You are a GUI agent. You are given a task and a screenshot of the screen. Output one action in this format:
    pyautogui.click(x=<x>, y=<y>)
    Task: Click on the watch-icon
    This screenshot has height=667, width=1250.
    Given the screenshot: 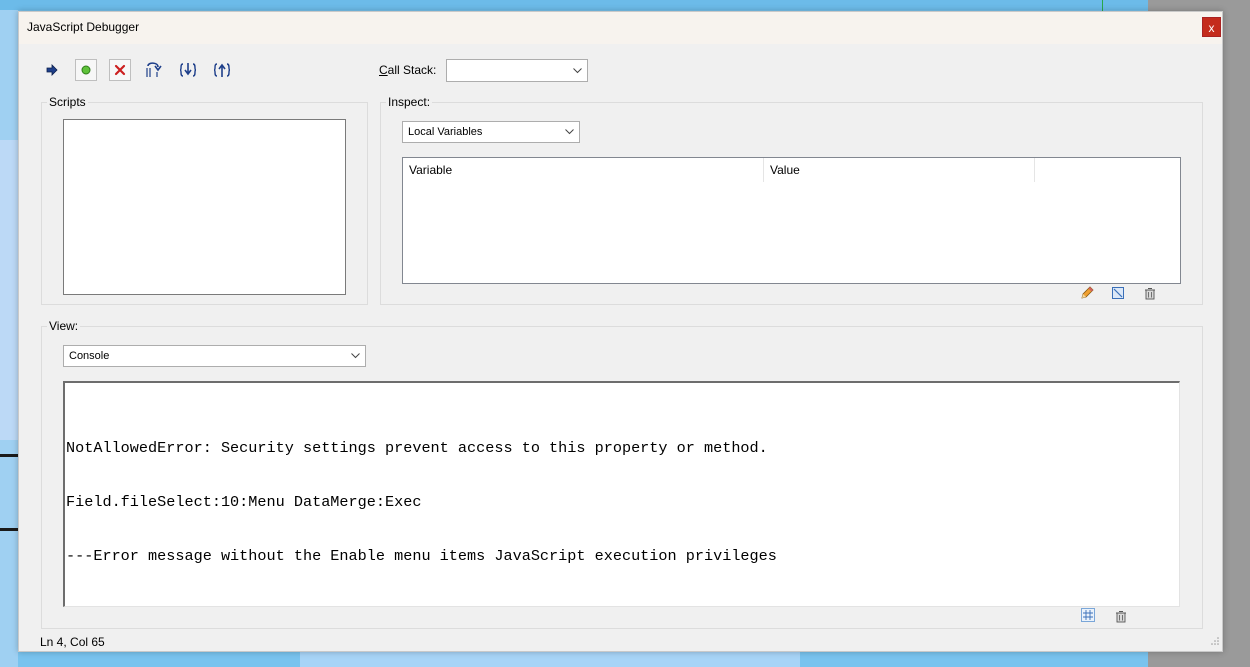 What is the action you would take?
    pyautogui.click(x=1118, y=293)
    